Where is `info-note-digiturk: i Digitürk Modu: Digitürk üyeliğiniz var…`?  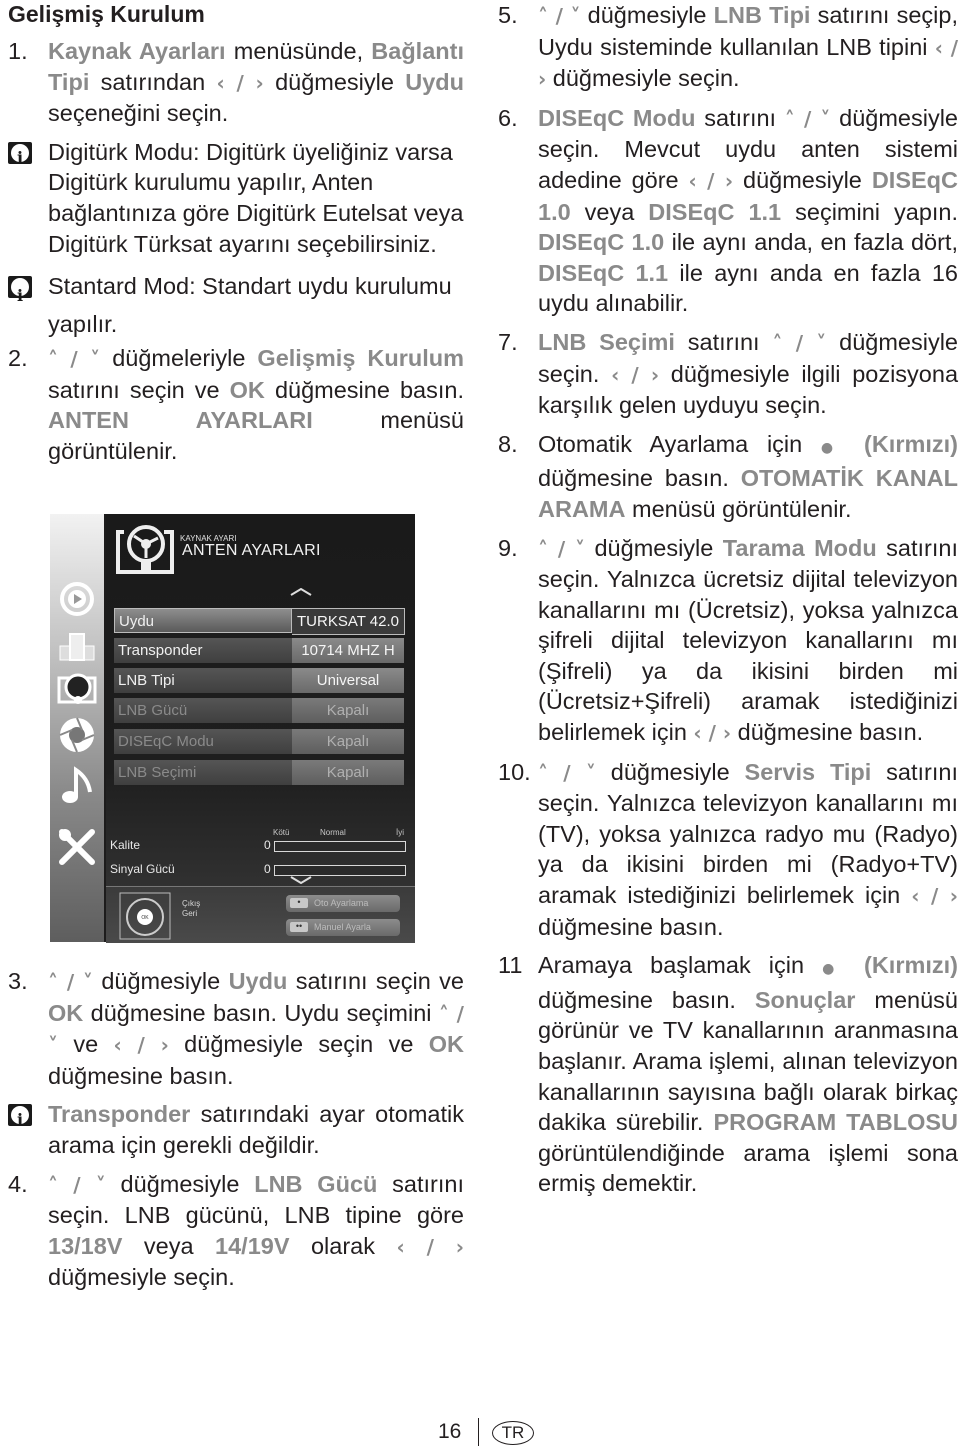
info-note-digiturk: i Digitürk Modu: Digitürk üyeliğiniz var… is located at coordinates (236, 198).